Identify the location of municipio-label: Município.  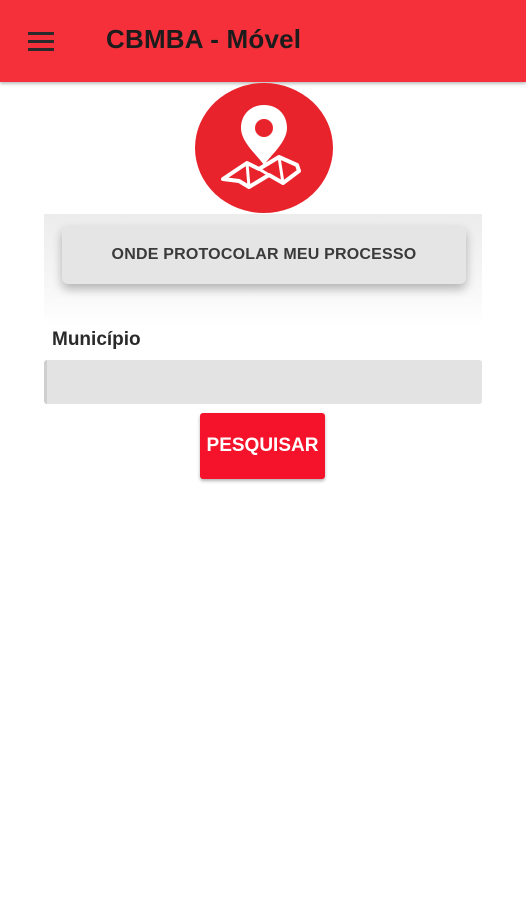
(96, 339).